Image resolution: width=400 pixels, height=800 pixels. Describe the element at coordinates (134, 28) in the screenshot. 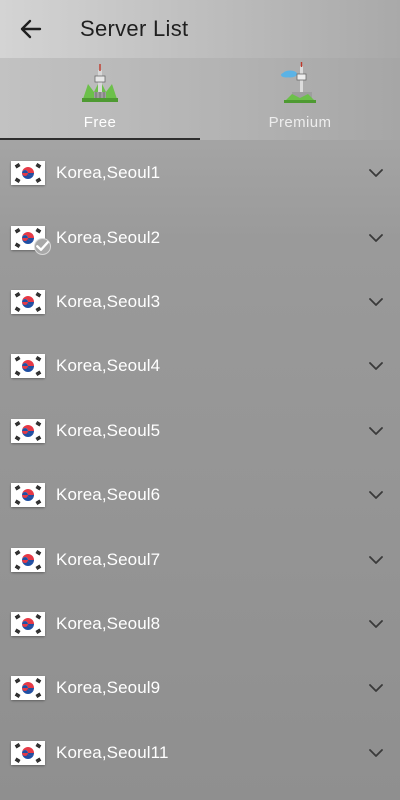

I see `page-title: Server List` at that location.